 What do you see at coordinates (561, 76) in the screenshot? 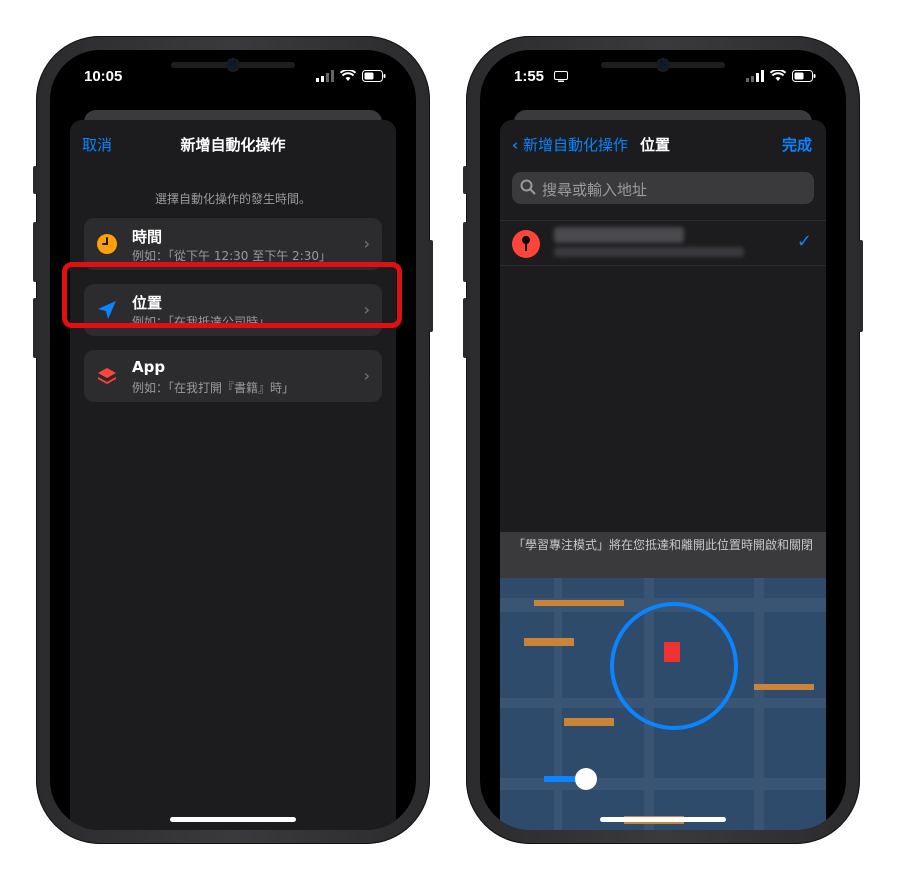
I see `screen-mirroring-icon` at bounding box center [561, 76].